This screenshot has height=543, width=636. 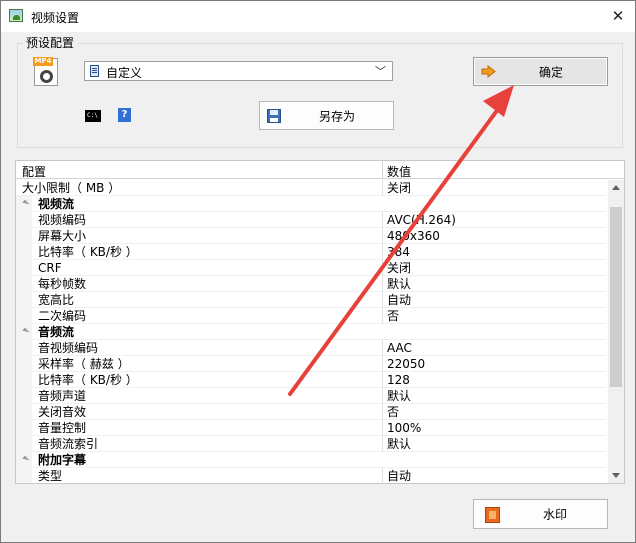 What do you see at coordinates (311, 284) in the screenshot?
I see `table-row: 每秒帧数 默认` at bounding box center [311, 284].